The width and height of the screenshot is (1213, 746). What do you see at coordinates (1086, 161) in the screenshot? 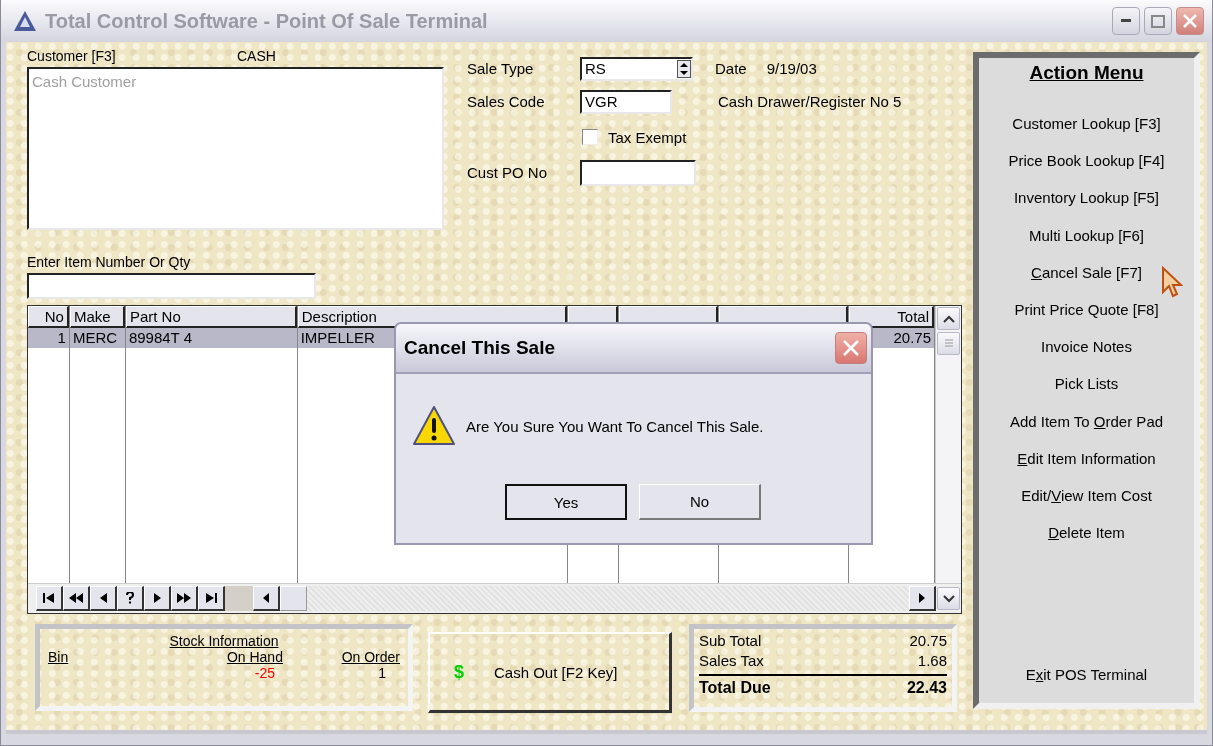
I see `menu-item: Price Book Lookup [F4]` at bounding box center [1086, 161].